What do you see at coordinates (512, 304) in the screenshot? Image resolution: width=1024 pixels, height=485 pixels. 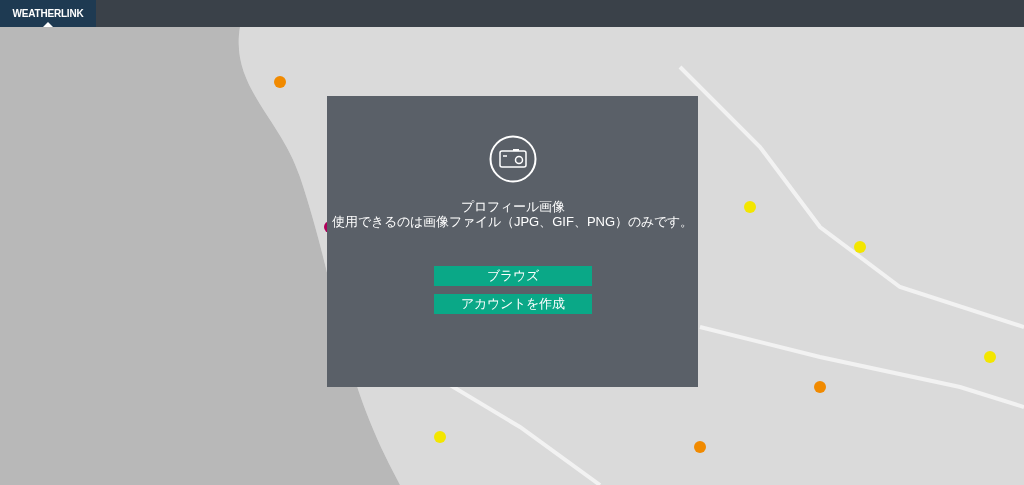 I see `action-button: アカウントを作成` at bounding box center [512, 304].